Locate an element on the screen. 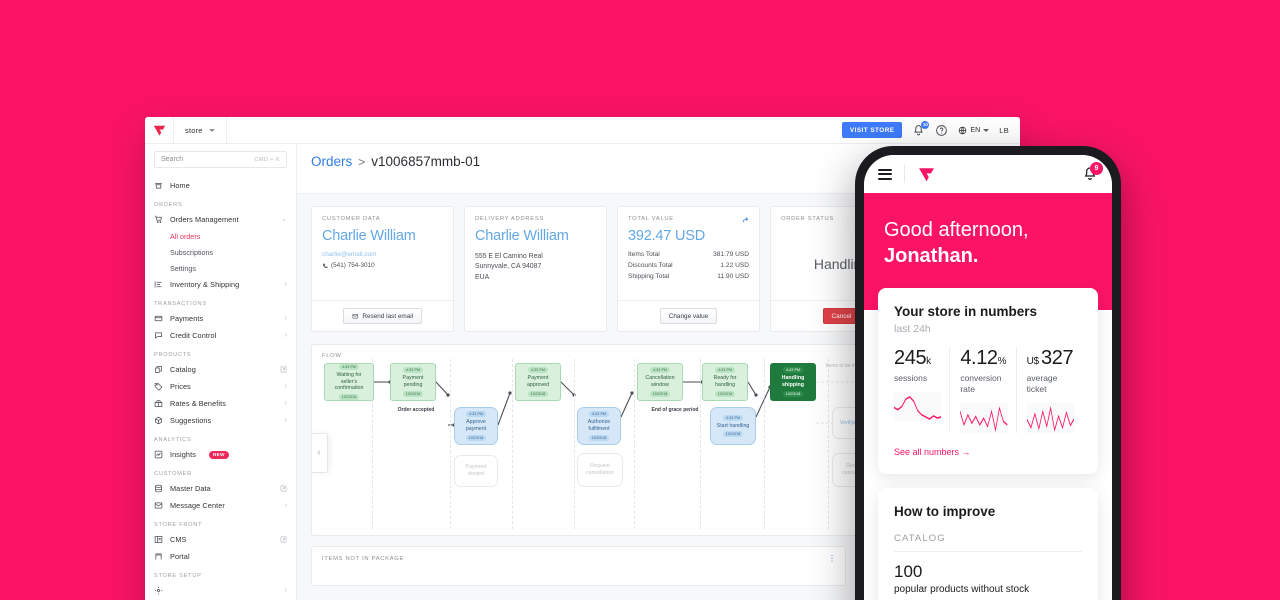 The image size is (1280, 600). search-shortcut: CMD + K is located at coordinates (267, 159).